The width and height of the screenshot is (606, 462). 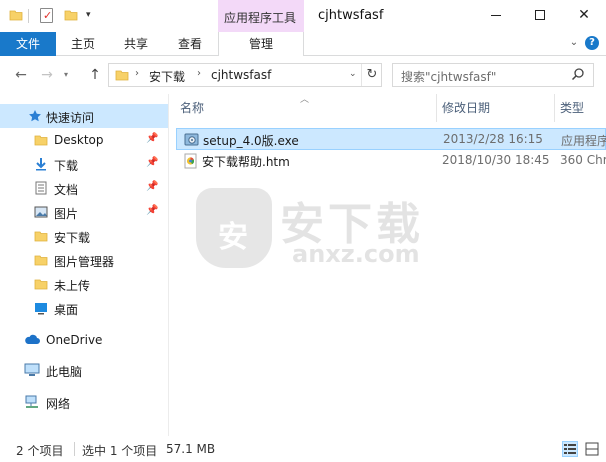 I want to click on large-icons-view-icon, so click(x=592, y=449).